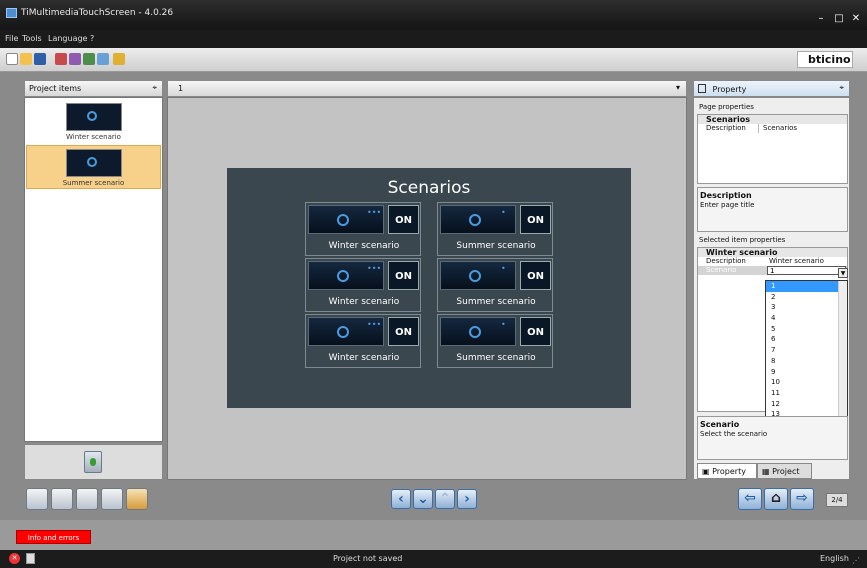 This screenshot has width=867, height=568. I want to click on grid-row-value: Winter scenario, so click(795, 261).